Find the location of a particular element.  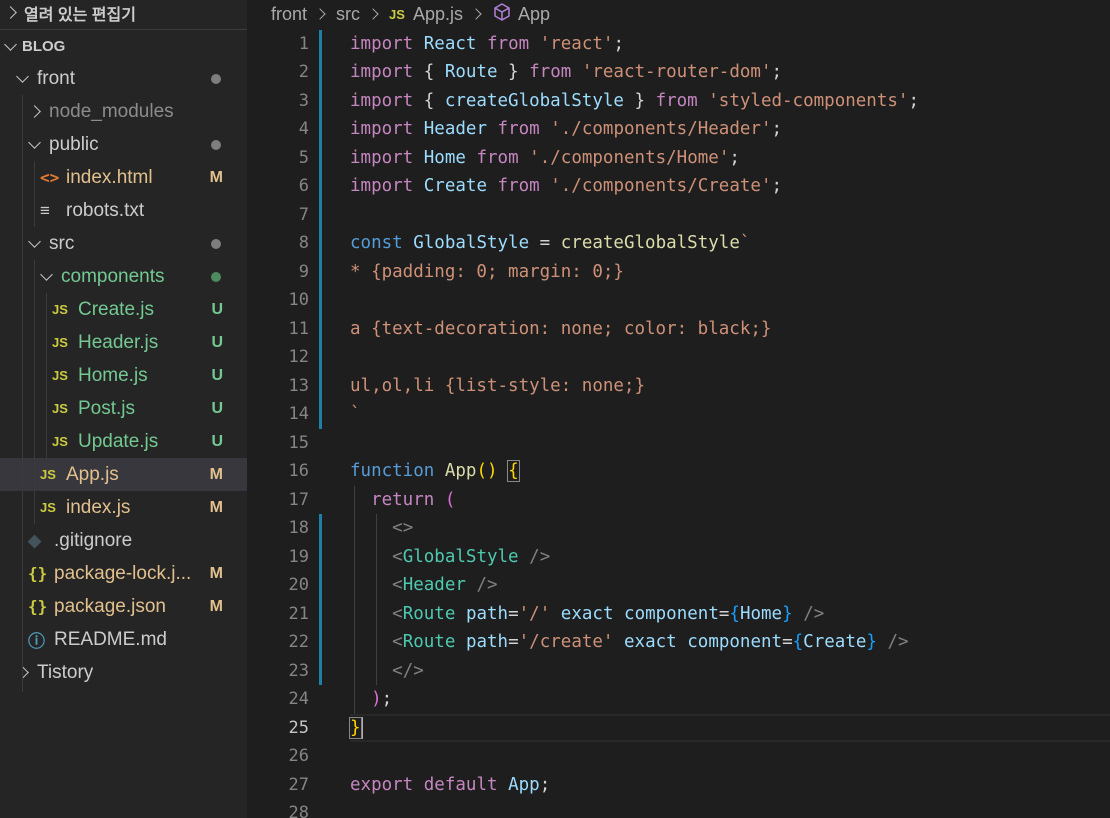

code-token: createGlobalStyle is located at coordinates (650, 243).